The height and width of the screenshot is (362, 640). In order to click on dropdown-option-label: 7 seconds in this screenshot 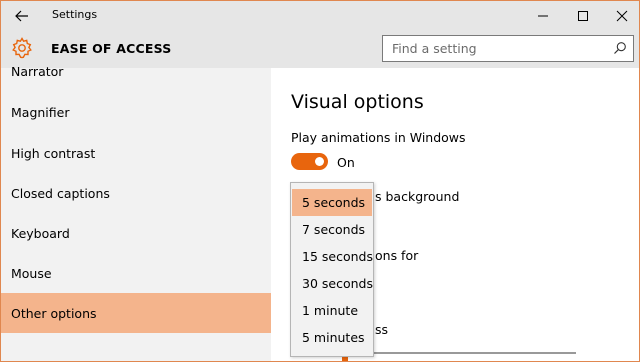, I will do `click(334, 229)`.